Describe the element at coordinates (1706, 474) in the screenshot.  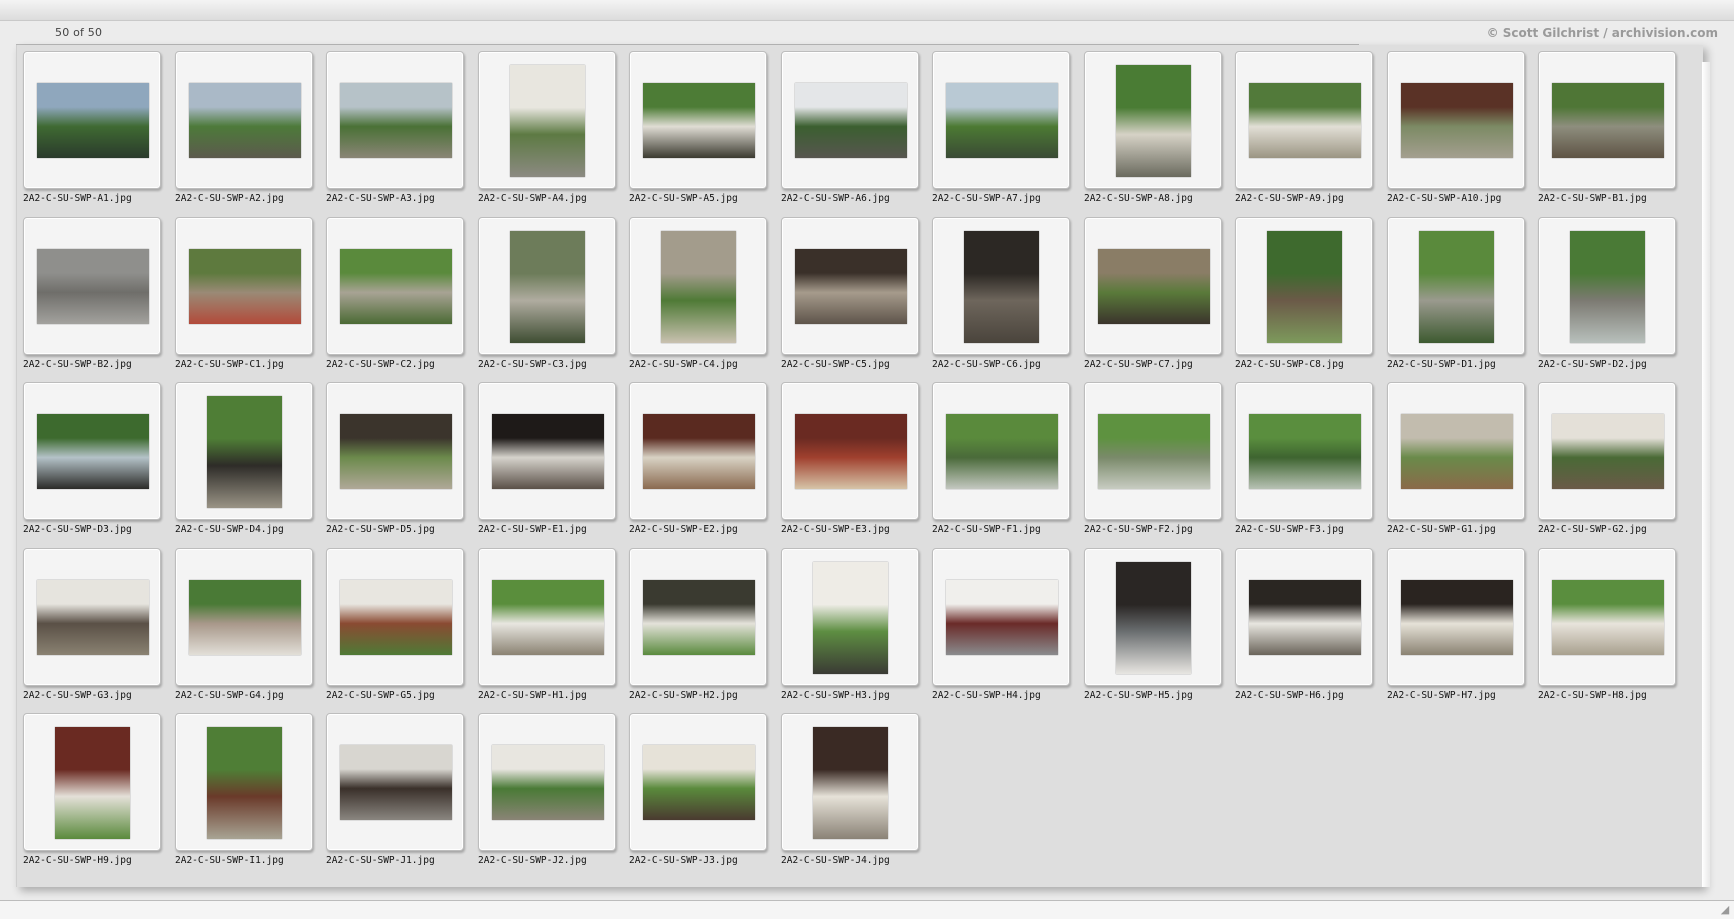
I see `panel-edge` at that location.